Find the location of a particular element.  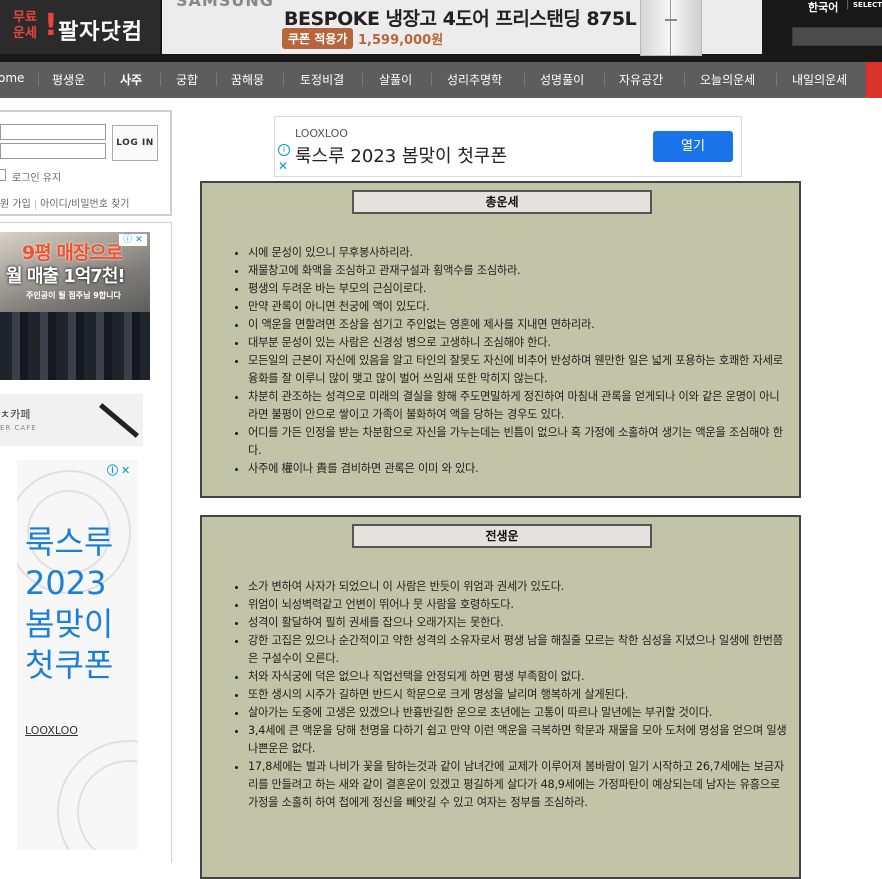

list-item: 대부분 문성이 있는 사람은 신경성 병으로 고생하니 조심해야 한다. is located at coordinates (518, 343).